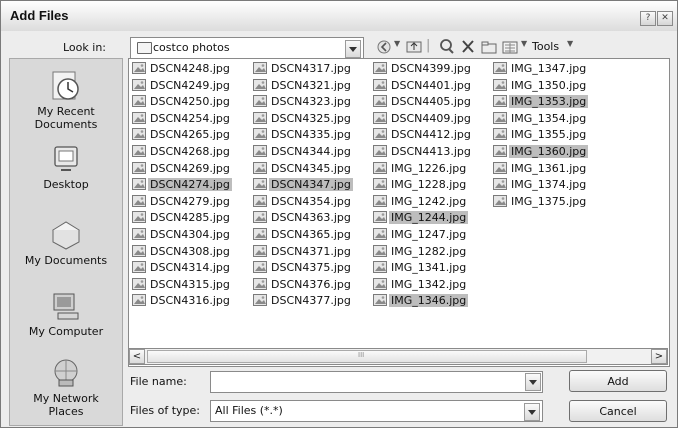  What do you see at coordinates (303, 236) in the screenshot?
I see `file-item: DSCN4365.jpg` at bounding box center [303, 236].